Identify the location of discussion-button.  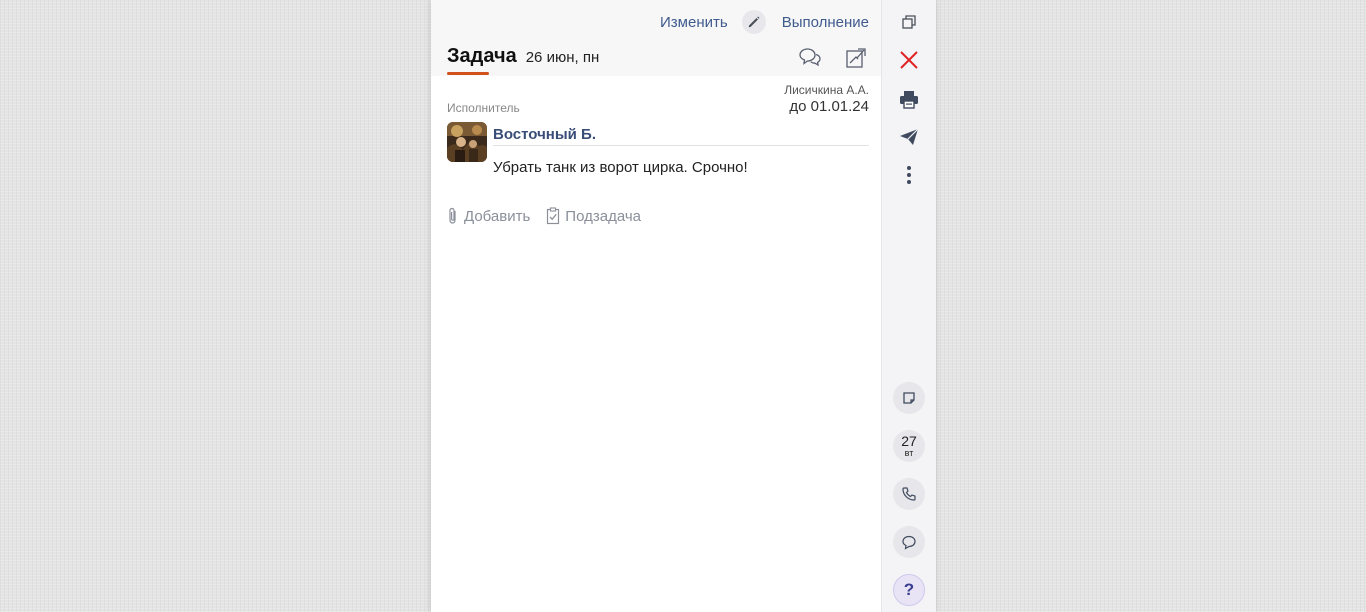
(810, 58).